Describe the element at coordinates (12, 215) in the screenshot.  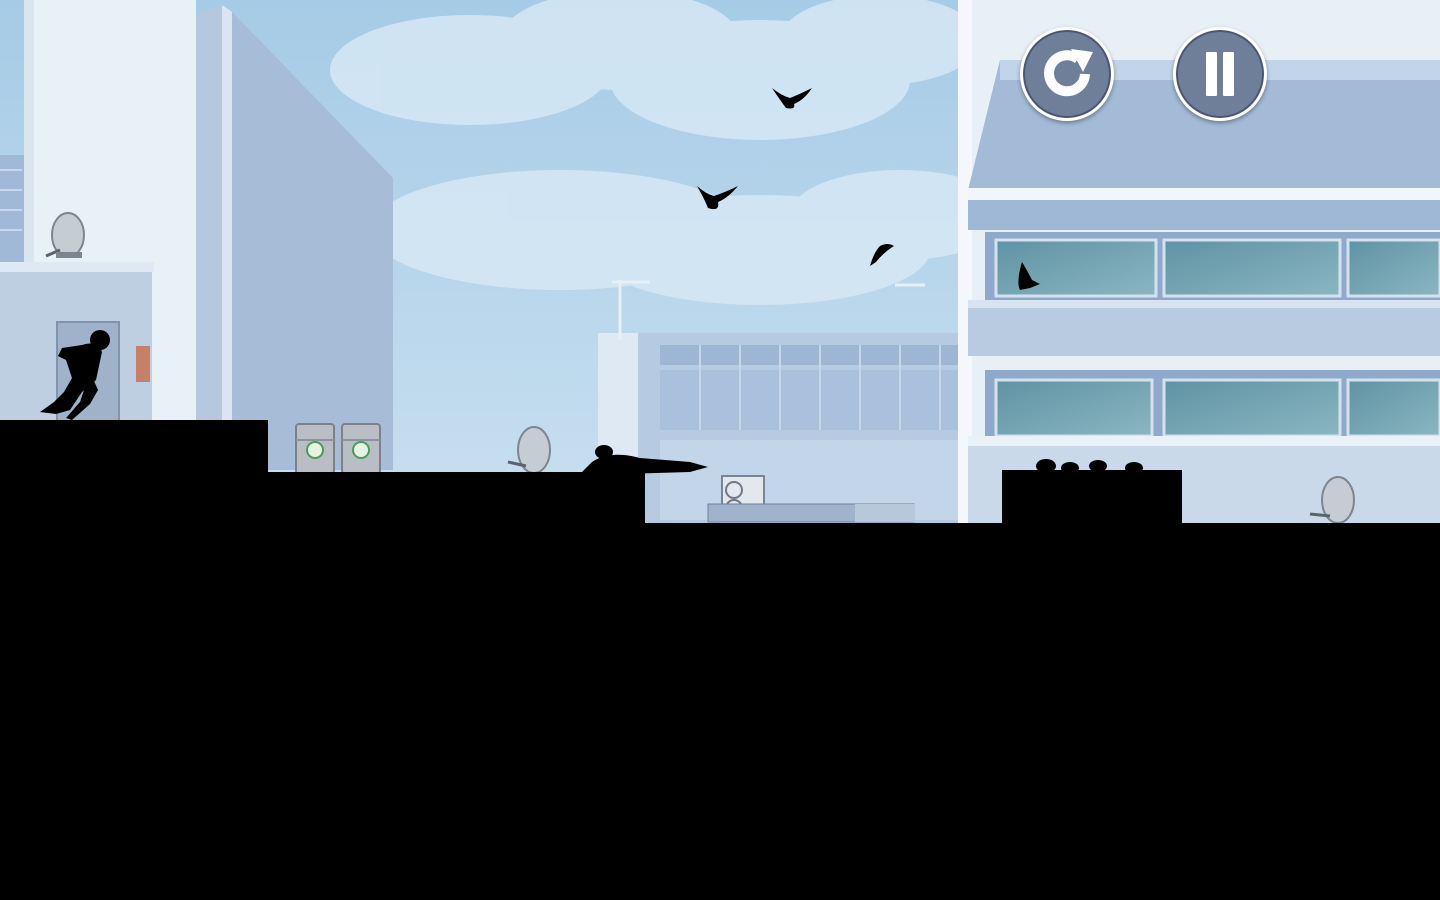
I see `far-left-building` at that location.